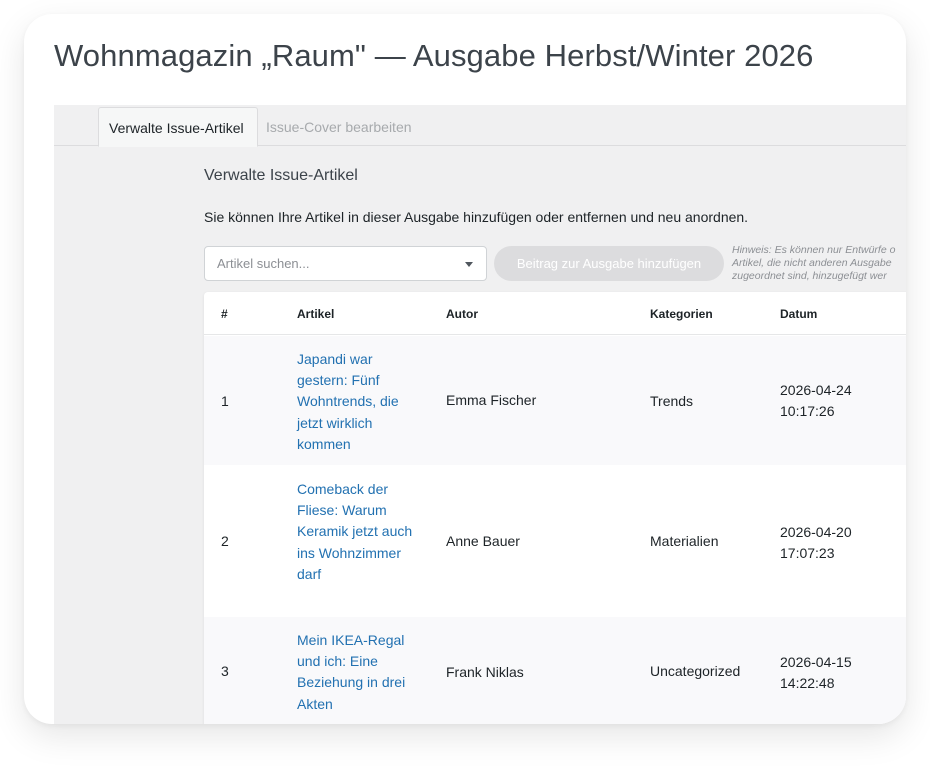 Image resolution: width=930 pixels, height=772 pixels. What do you see at coordinates (814, 250) in the screenshot?
I see `hint-line: Hinweis: Es können nur Entwürfe o` at bounding box center [814, 250].